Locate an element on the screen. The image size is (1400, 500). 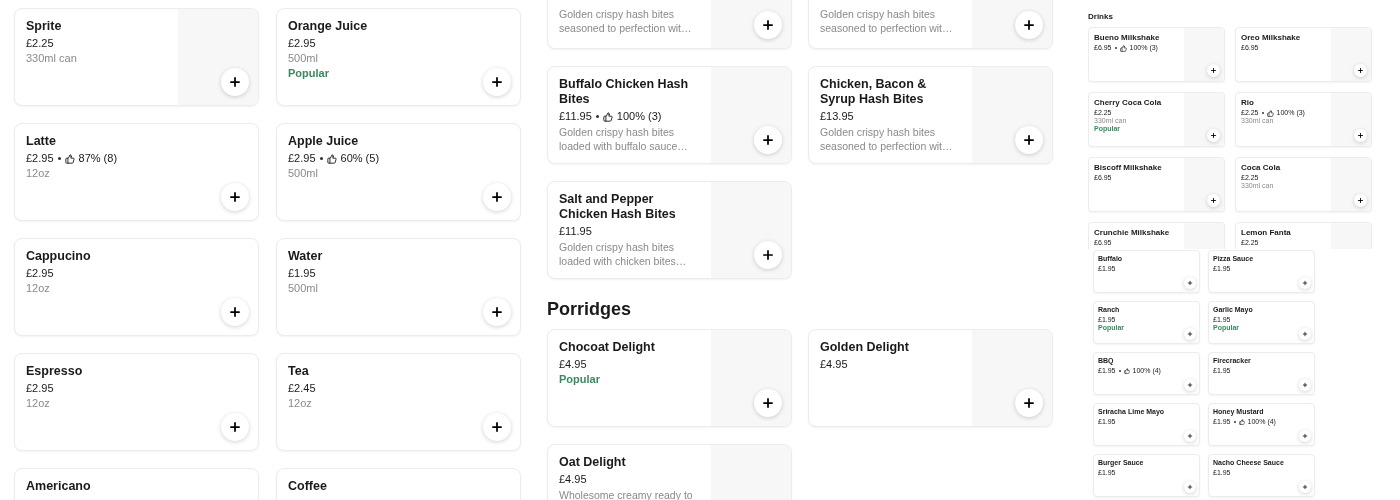
item-name: Rio is located at coordinates (1248, 102).